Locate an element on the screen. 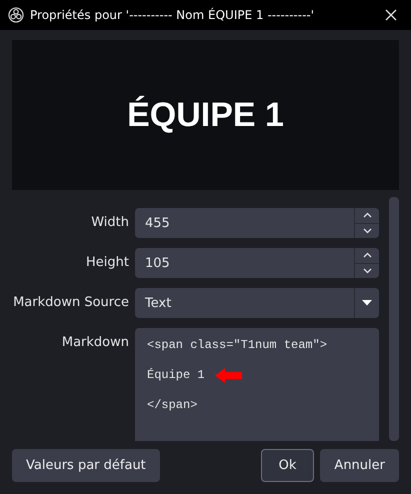 This screenshot has height=494, width=411. dialog-button: Annuler is located at coordinates (359, 465).